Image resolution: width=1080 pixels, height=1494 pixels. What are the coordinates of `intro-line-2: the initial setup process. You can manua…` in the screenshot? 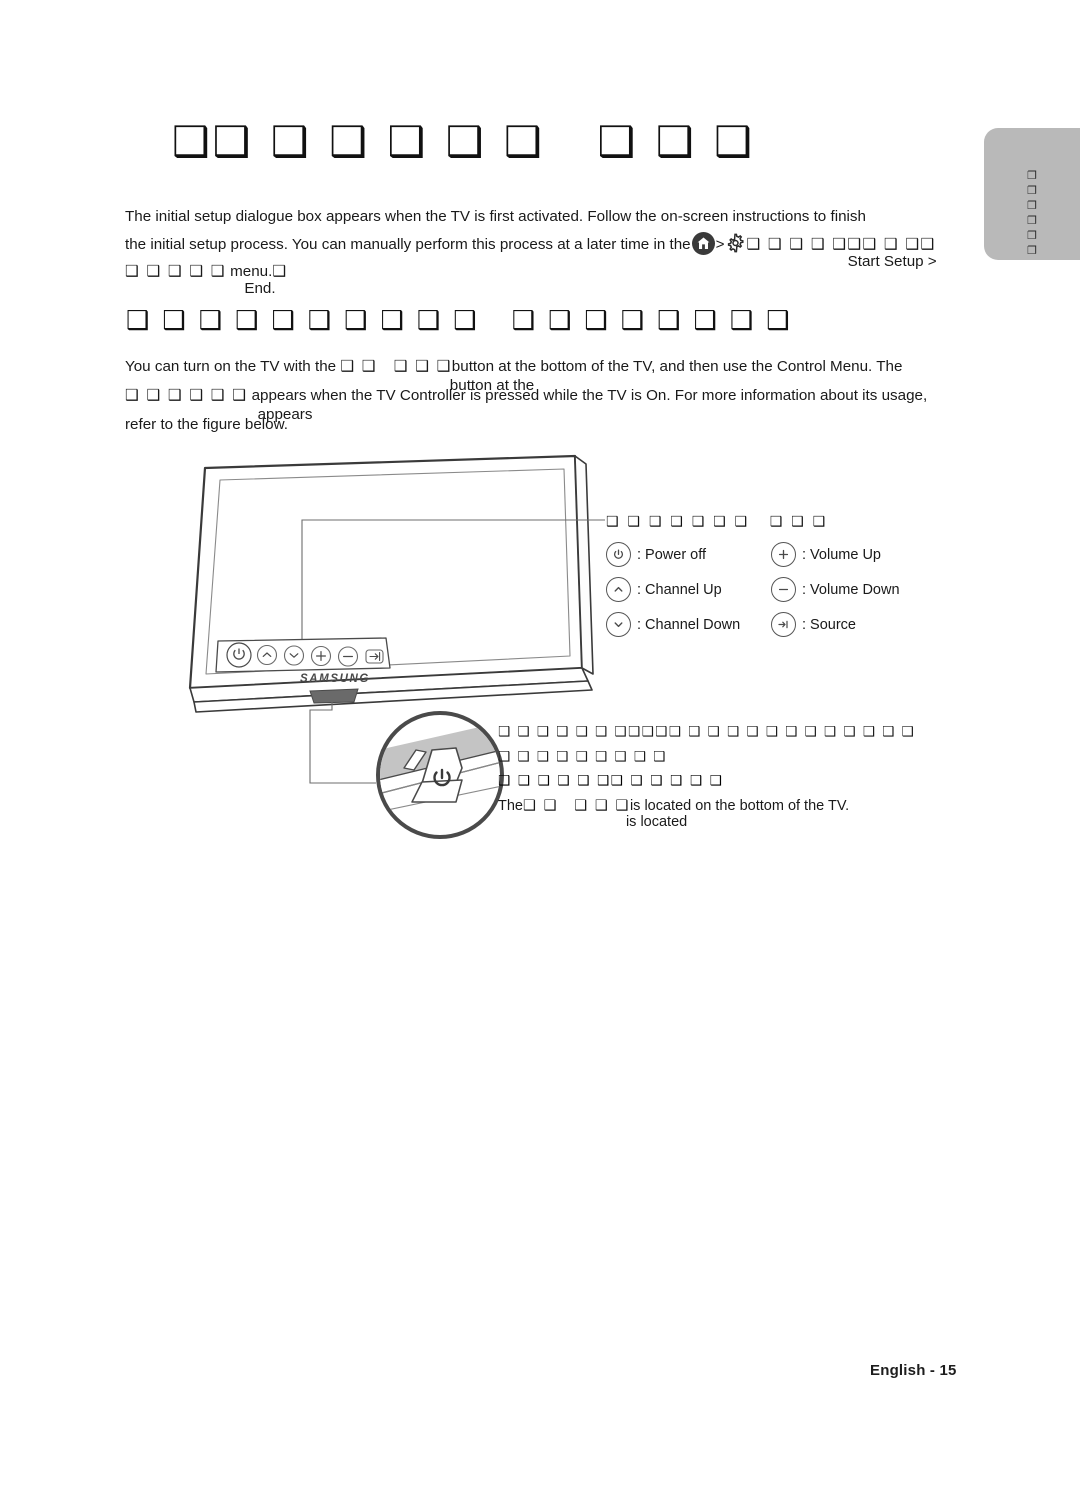 It's located at (531, 250).